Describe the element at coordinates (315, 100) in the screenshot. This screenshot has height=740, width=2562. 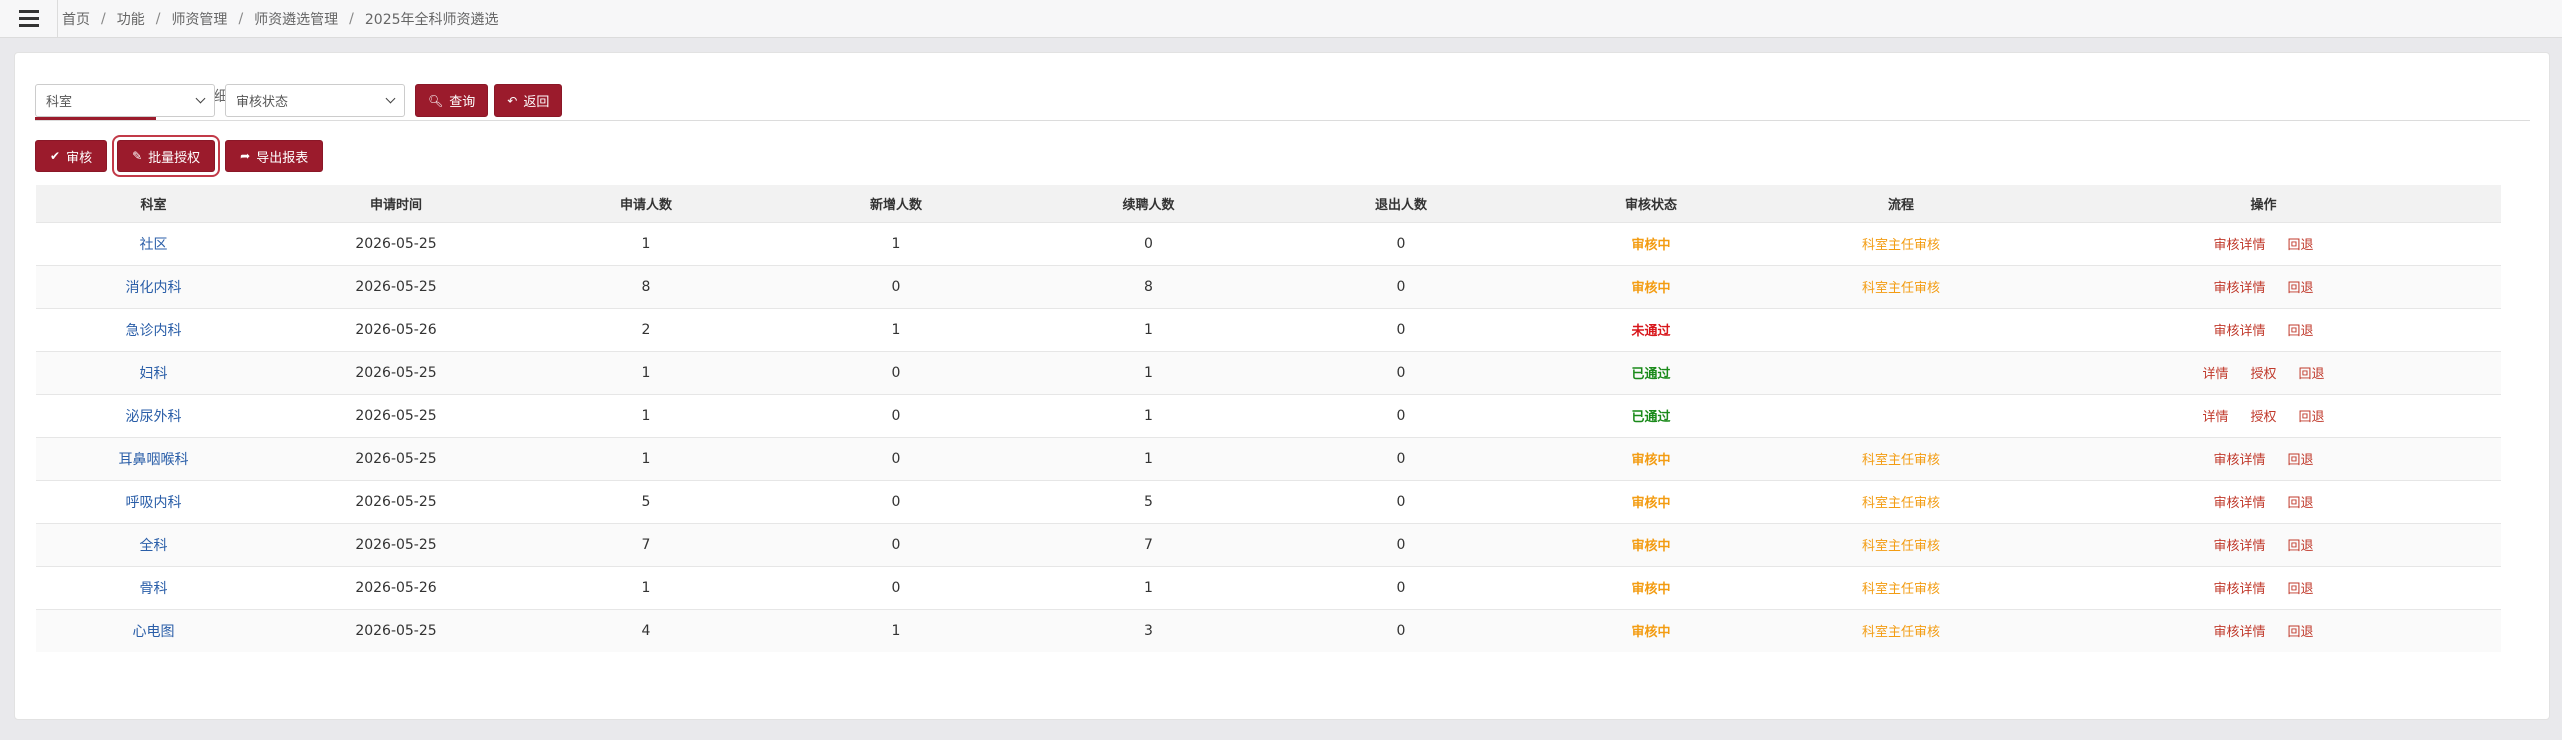
I see `status-select: 审核状态` at that location.